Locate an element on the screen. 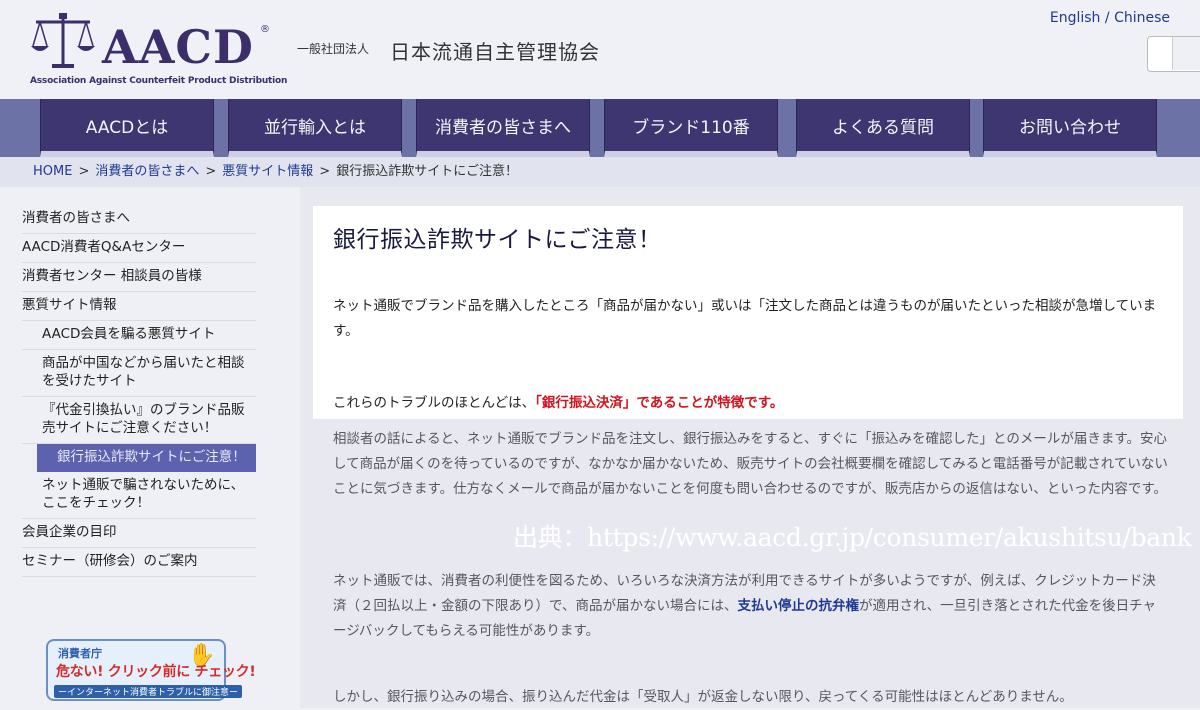 The width and height of the screenshot is (1200, 710). nav-about: AACDとは is located at coordinates (127, 128).